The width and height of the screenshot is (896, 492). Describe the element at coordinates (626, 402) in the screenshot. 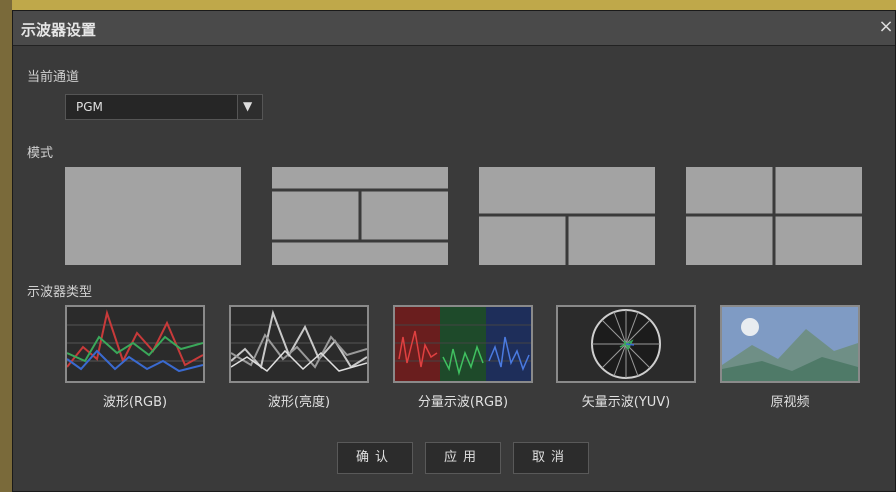

I see `scope-type-label-vectorscope: 矢量示波(YUV)` at that location.